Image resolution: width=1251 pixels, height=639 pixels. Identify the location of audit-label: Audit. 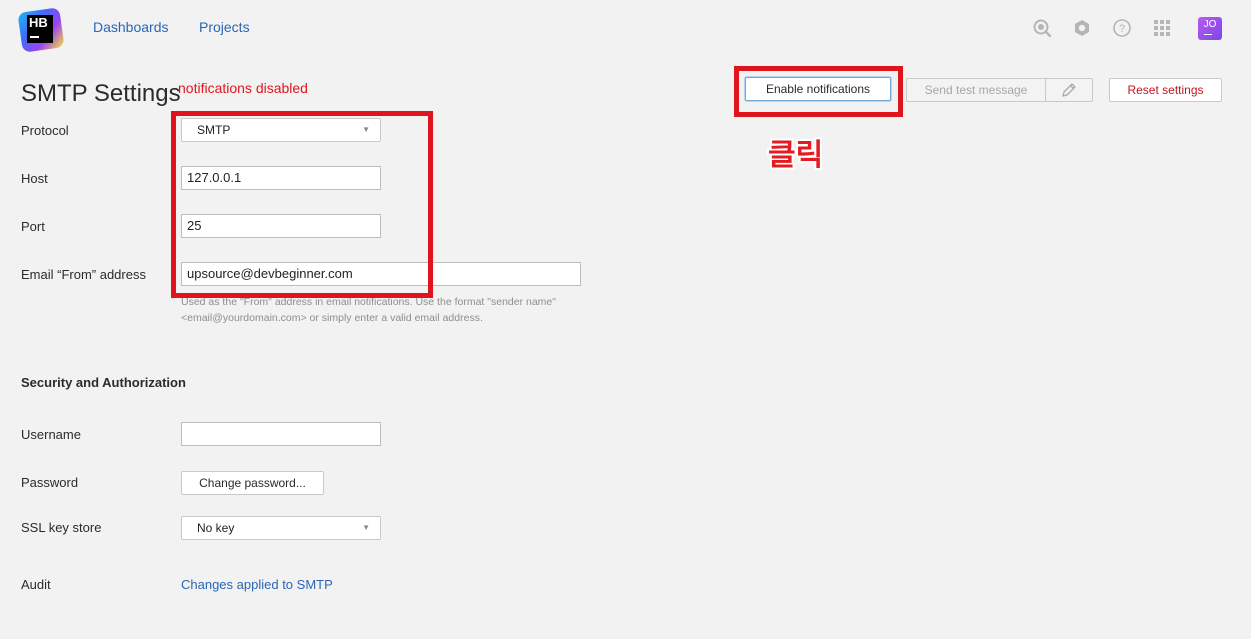
(36, 584).